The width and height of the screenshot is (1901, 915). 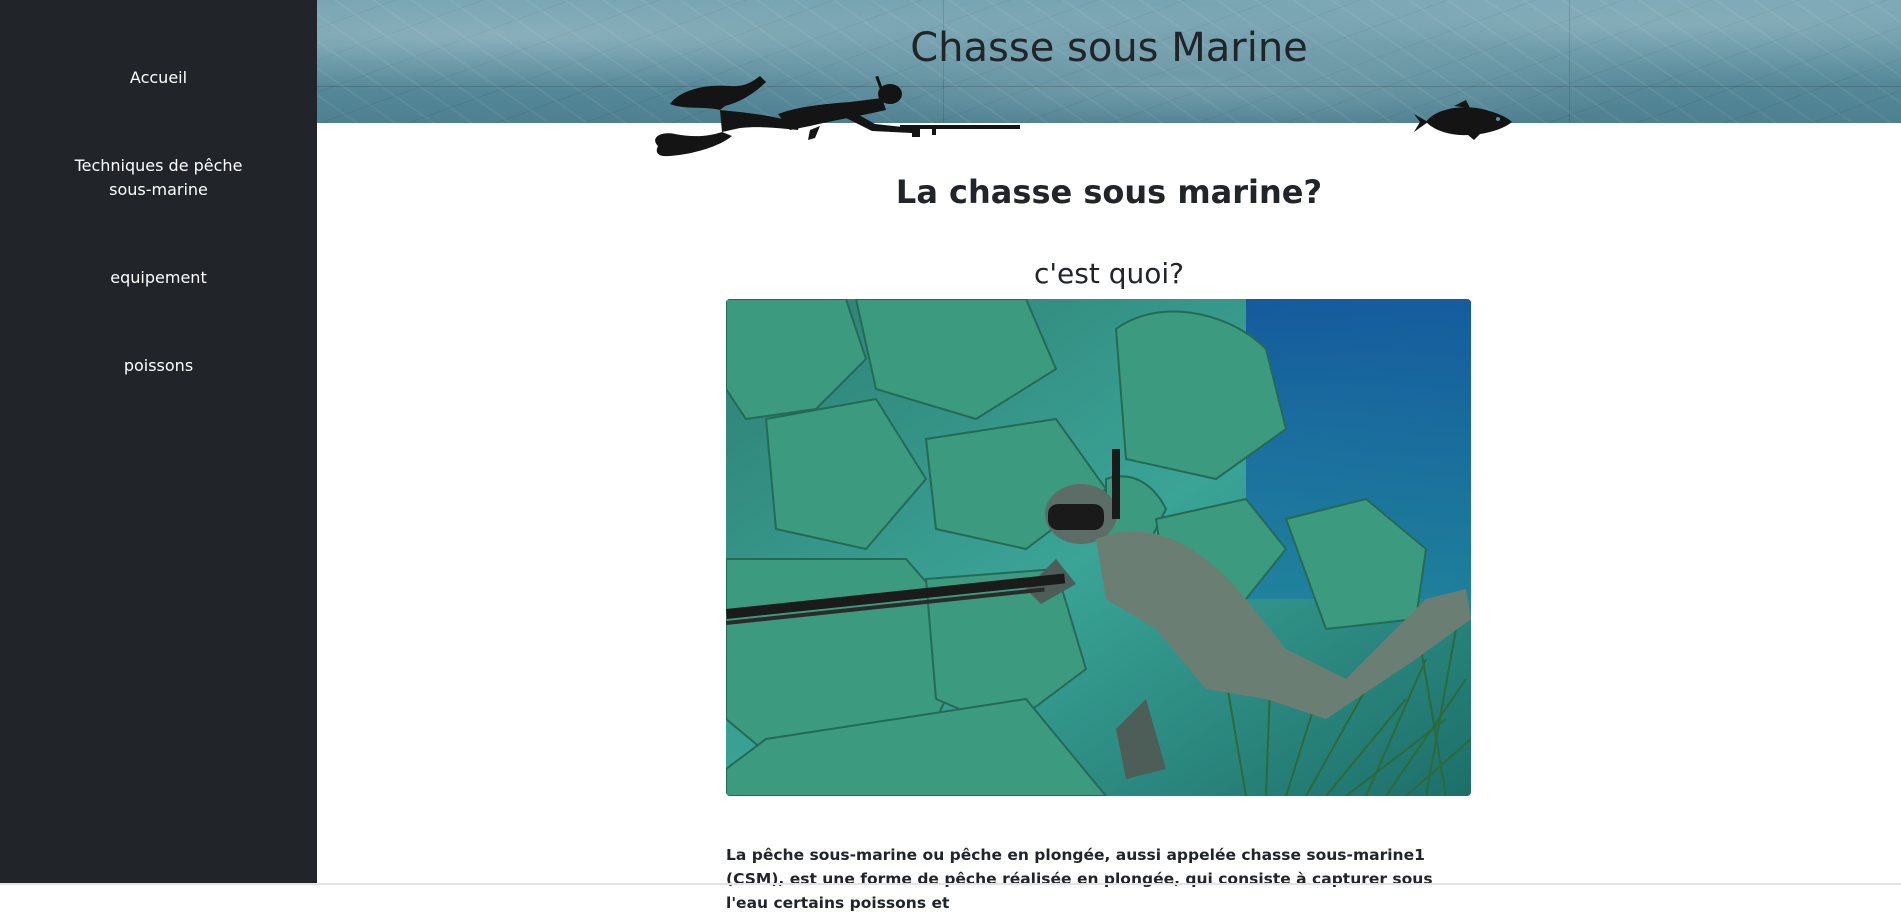 I want to click on sidebar-item-equipement: equipement, so click(x=158, y=278).